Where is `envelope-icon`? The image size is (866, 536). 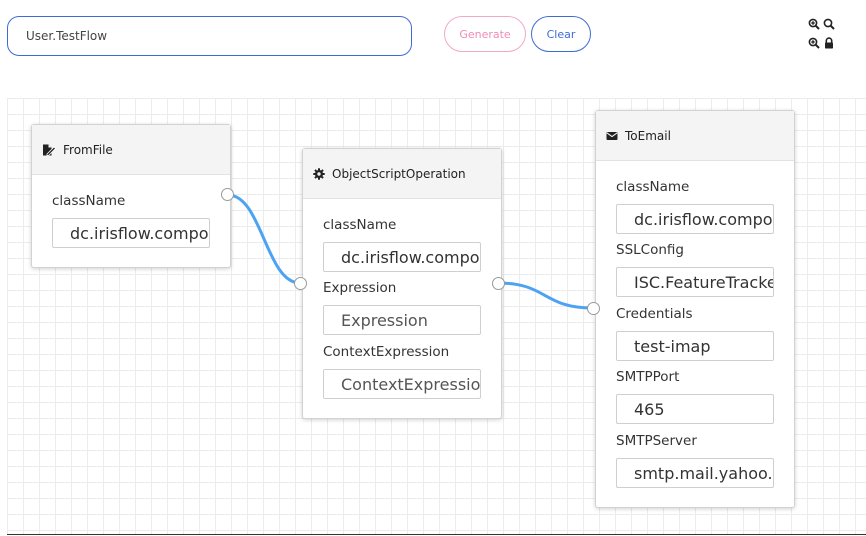
envelope-icon is located at coordinates (612, 135).